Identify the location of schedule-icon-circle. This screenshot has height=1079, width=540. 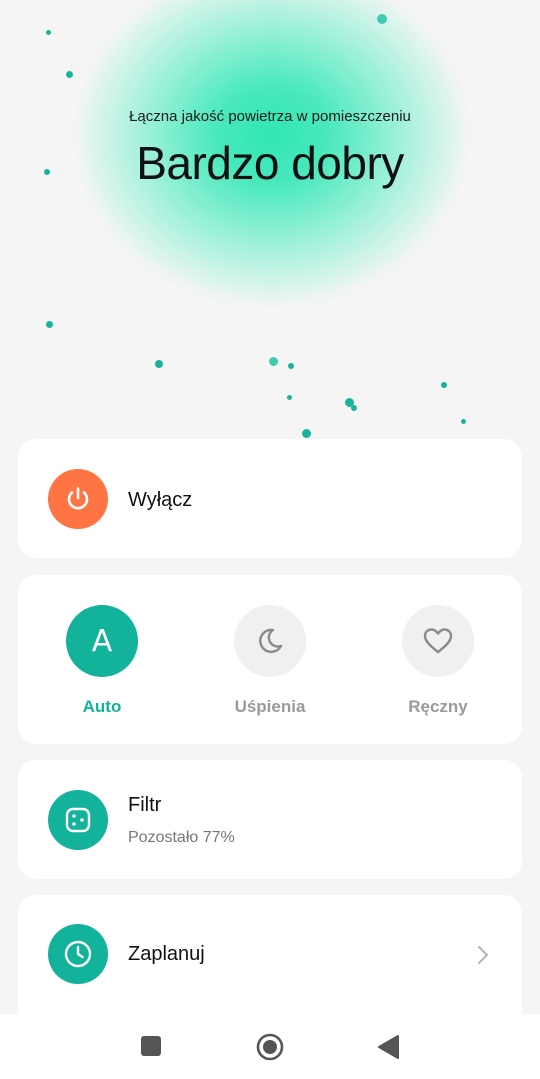
(78, 954).